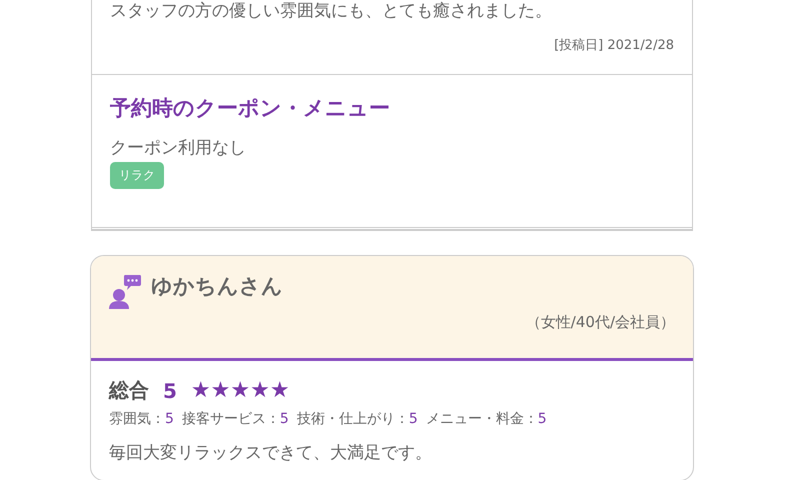 This screenshot has width=800, height=480. Describe the element at coordinates (137, 419) in the screenshot. I see `rating-label: 雰囲気：` at that location.